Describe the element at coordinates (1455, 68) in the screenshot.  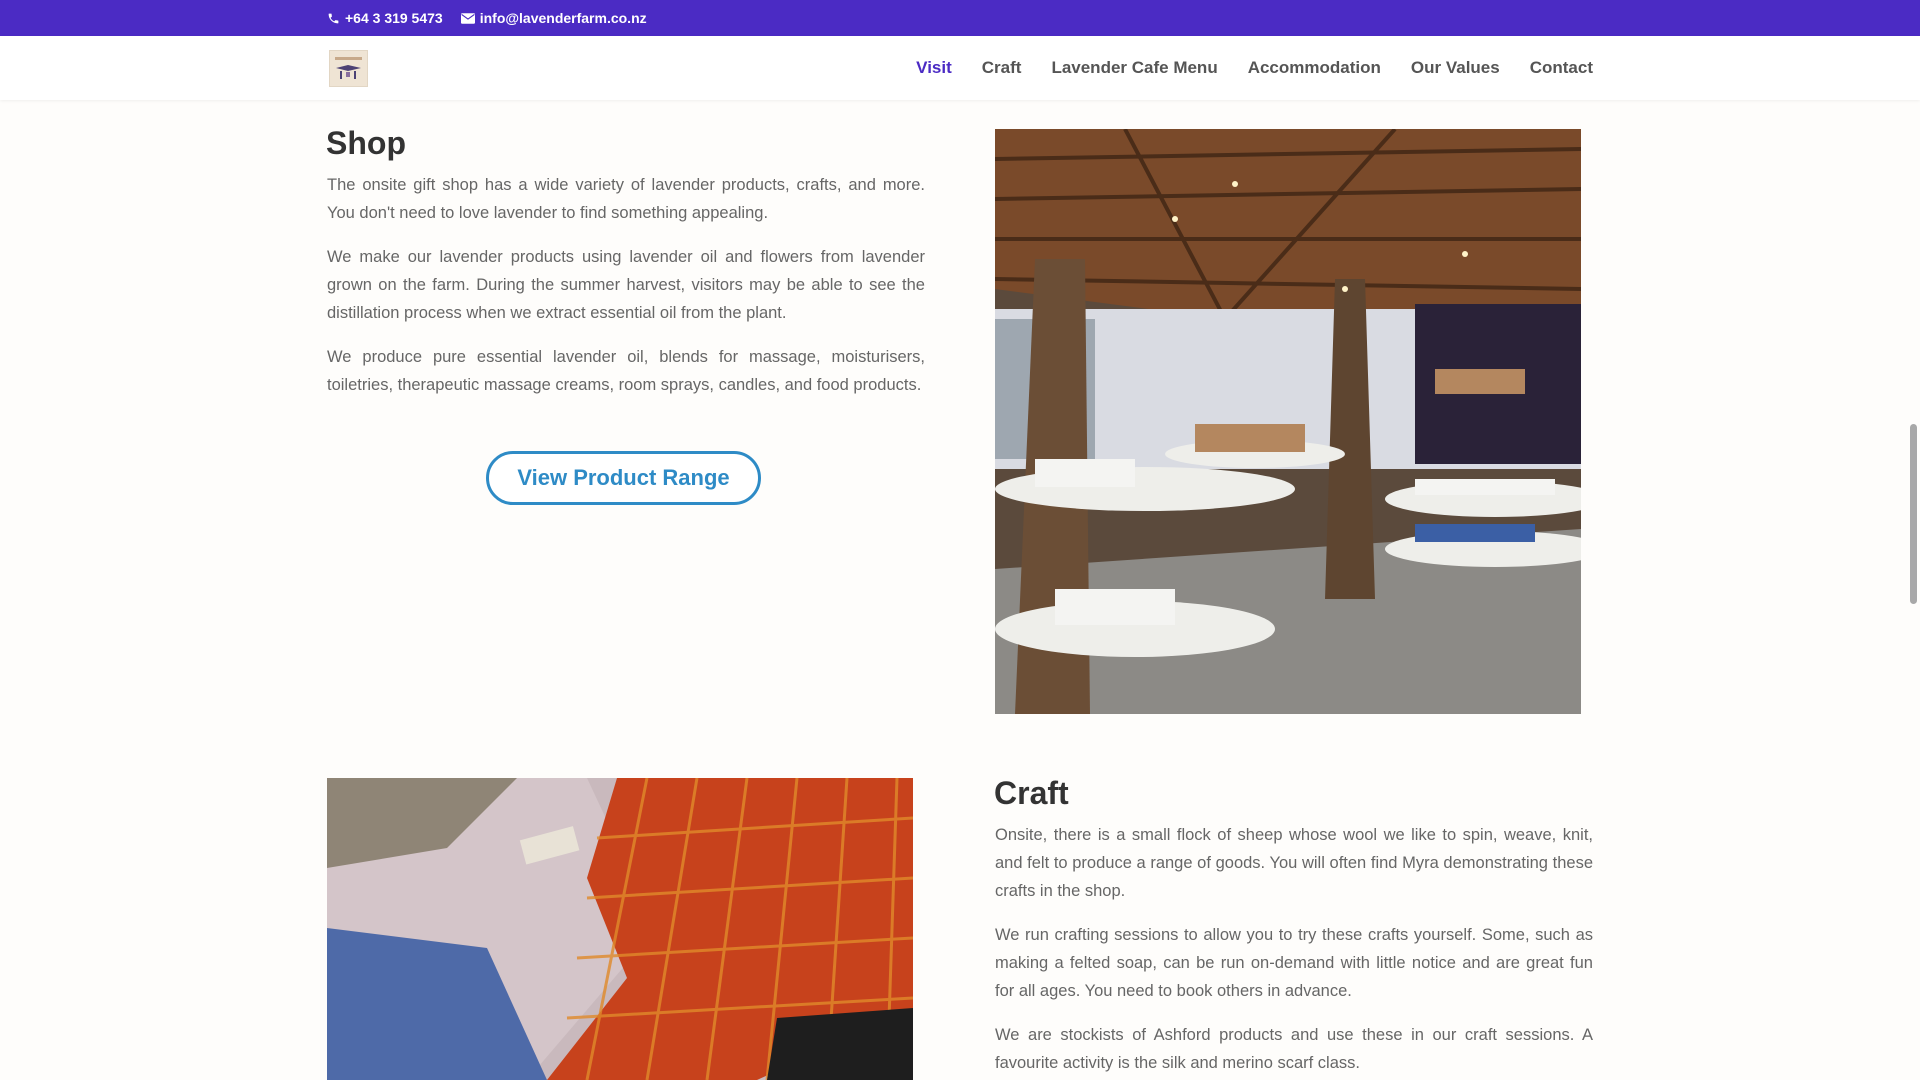
I see `nav-our-values: Our Values` at that location.